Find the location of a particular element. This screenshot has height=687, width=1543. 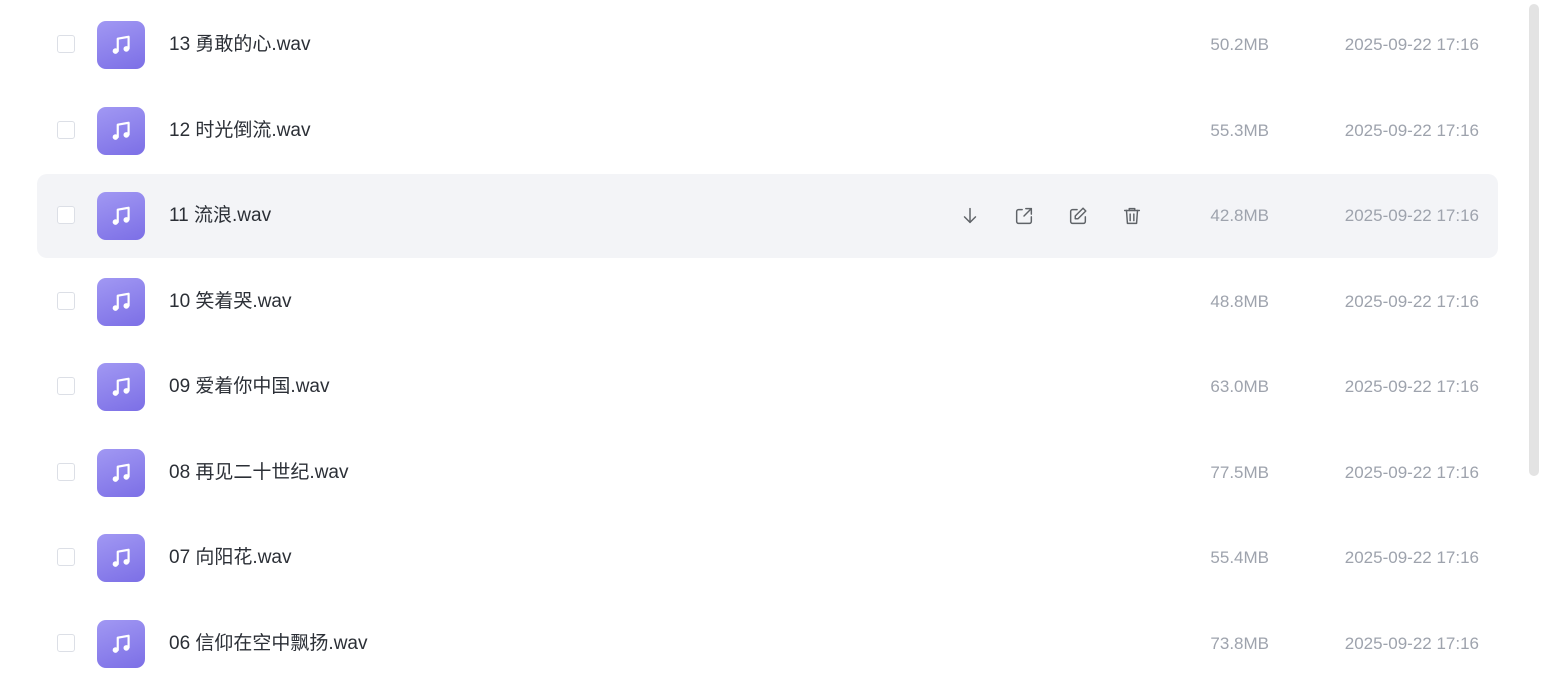

download-button is located at coordinates (970, 216).